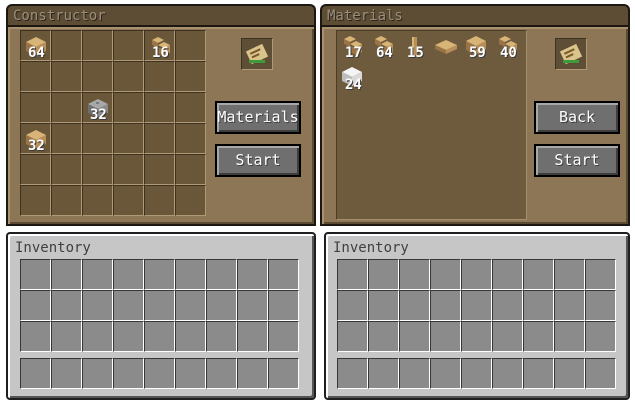 This screenshot has width=635, height=404. Describe the element at coordinates (386, 48) in the screenshot. I see `material-item: 64` at that location.